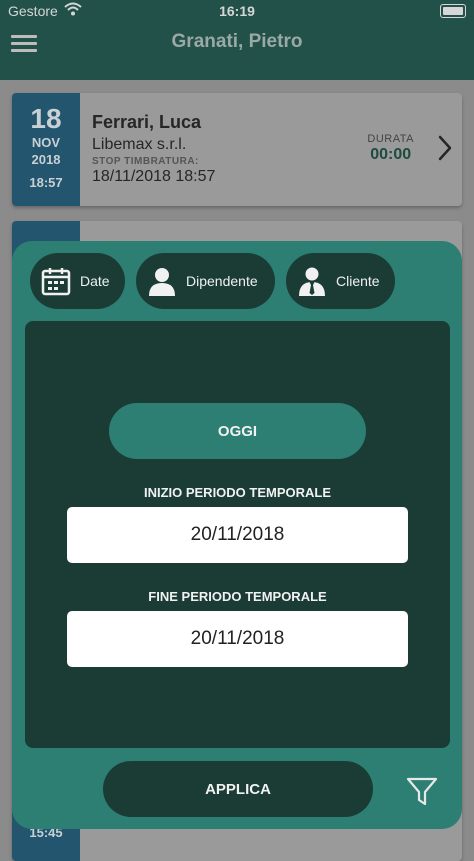 The width and height of the screenshot is (474, 861). I want to click on nav-bar: Granati, Pietro, so click(237, 52).